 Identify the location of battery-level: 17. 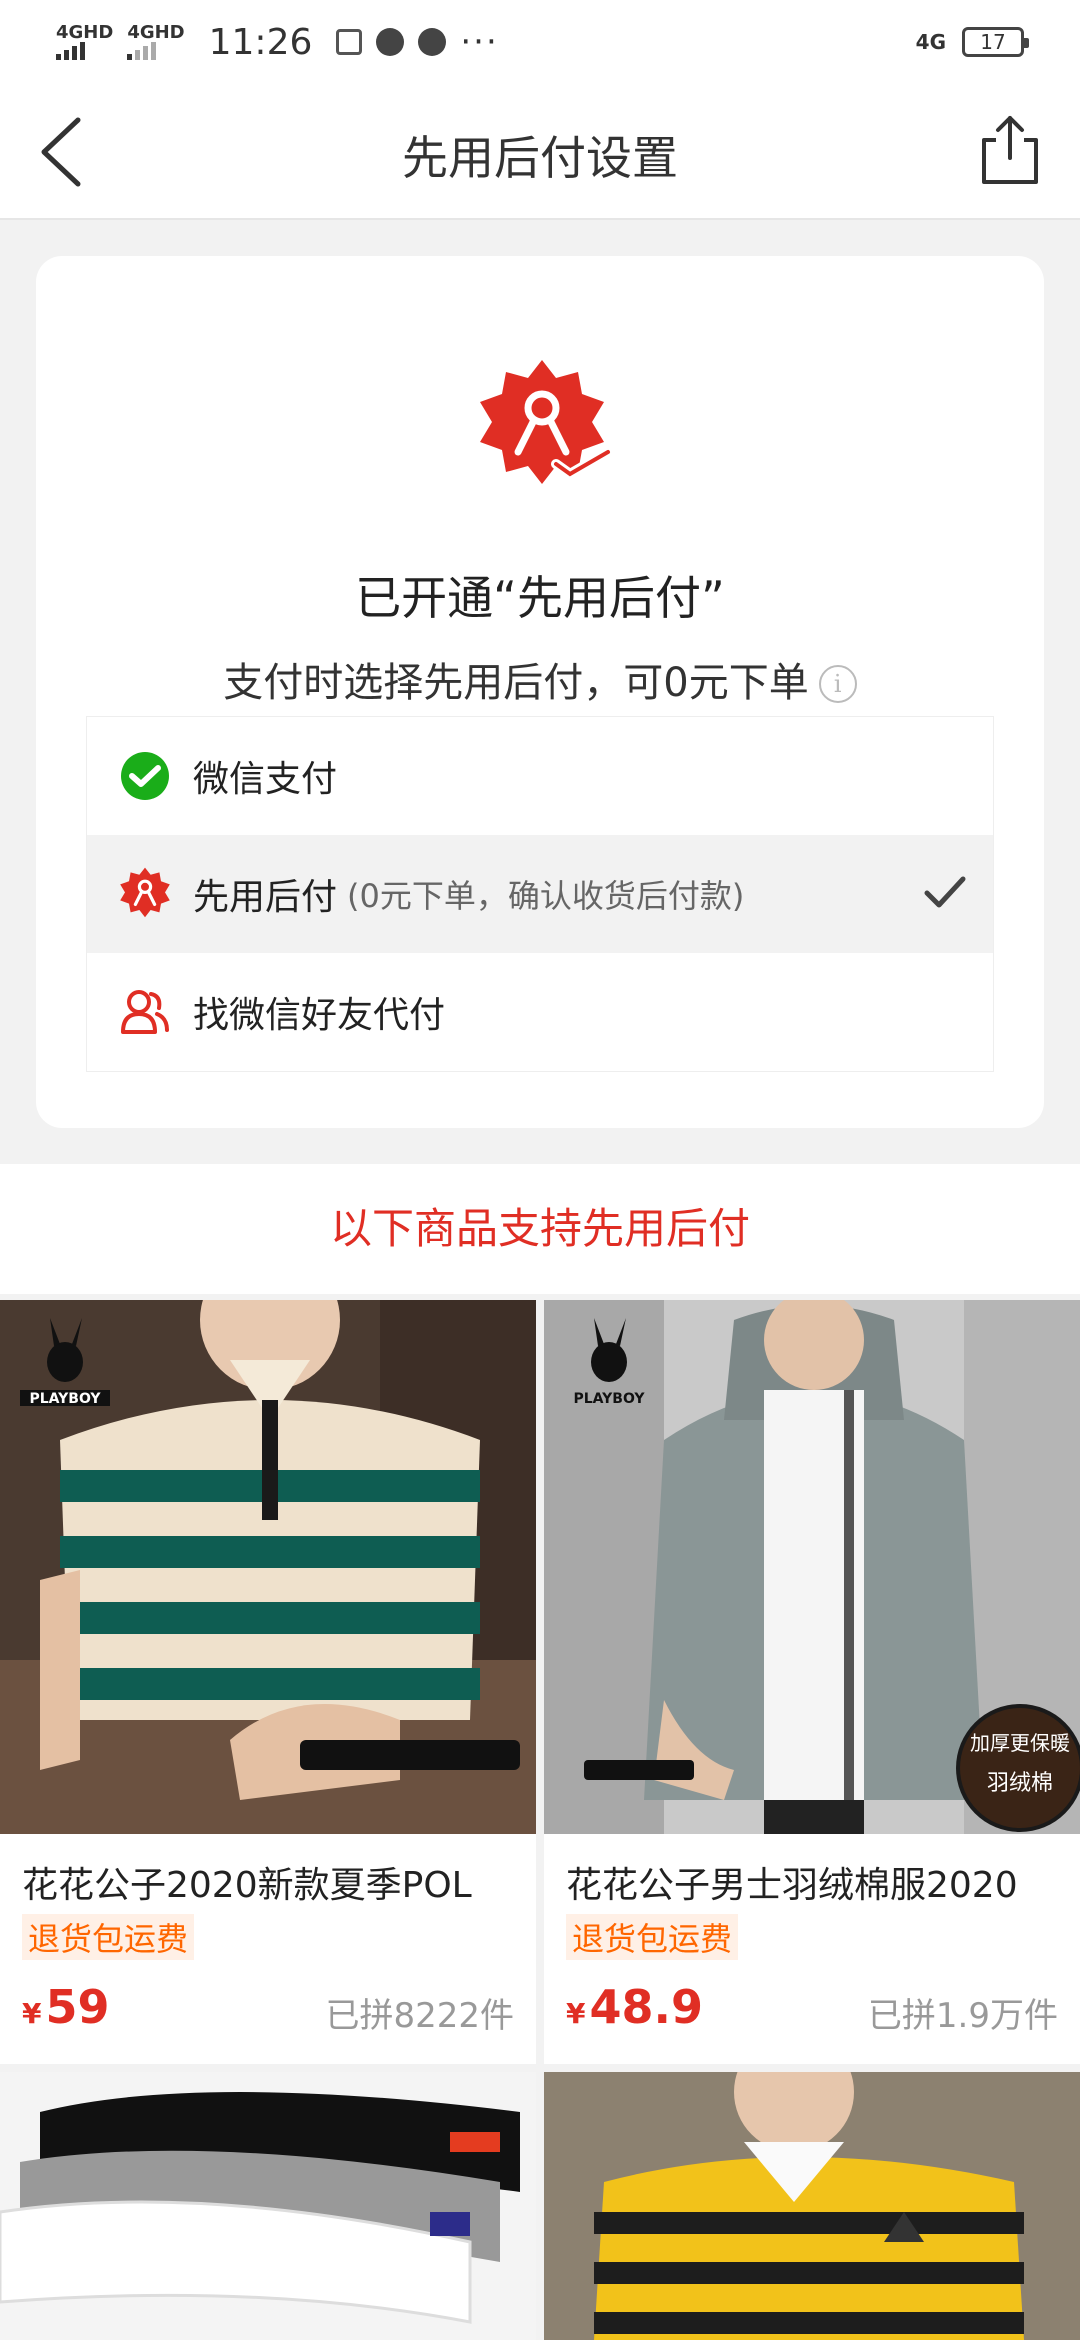
(993, 42).